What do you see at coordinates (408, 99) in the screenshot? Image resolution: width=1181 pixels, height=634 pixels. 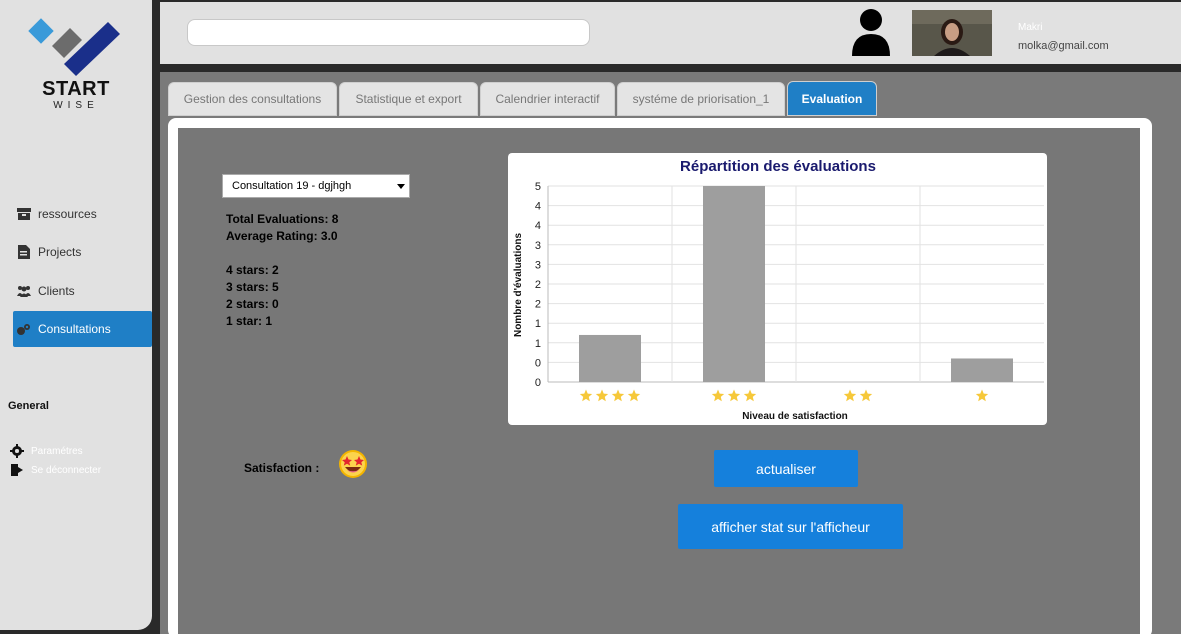 I see `tab-statistique-et-export: Statistique et export` at bounding box center [408, 99].